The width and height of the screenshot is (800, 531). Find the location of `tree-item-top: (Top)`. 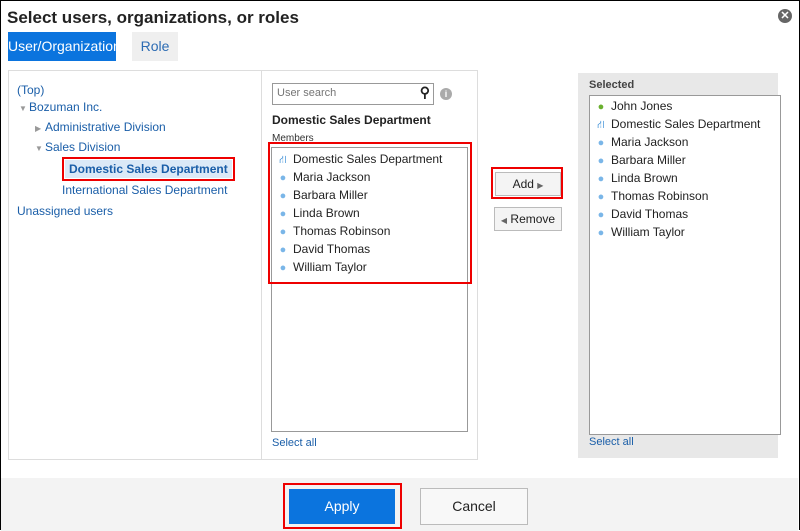

tree-item-top: (Top) is located at coordinates (30, 90).